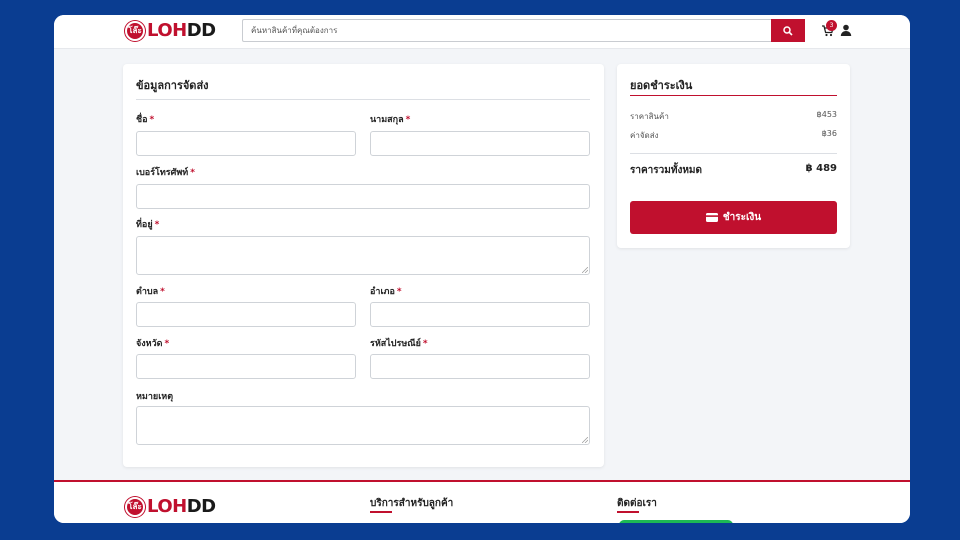 This screenshot has width=960, height=540. I want to click on district-field, so click(480, 314).